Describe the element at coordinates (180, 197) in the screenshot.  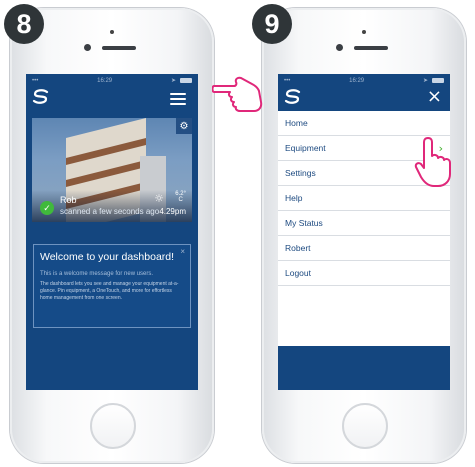
I see `temperature: 6.2° C` at that location.